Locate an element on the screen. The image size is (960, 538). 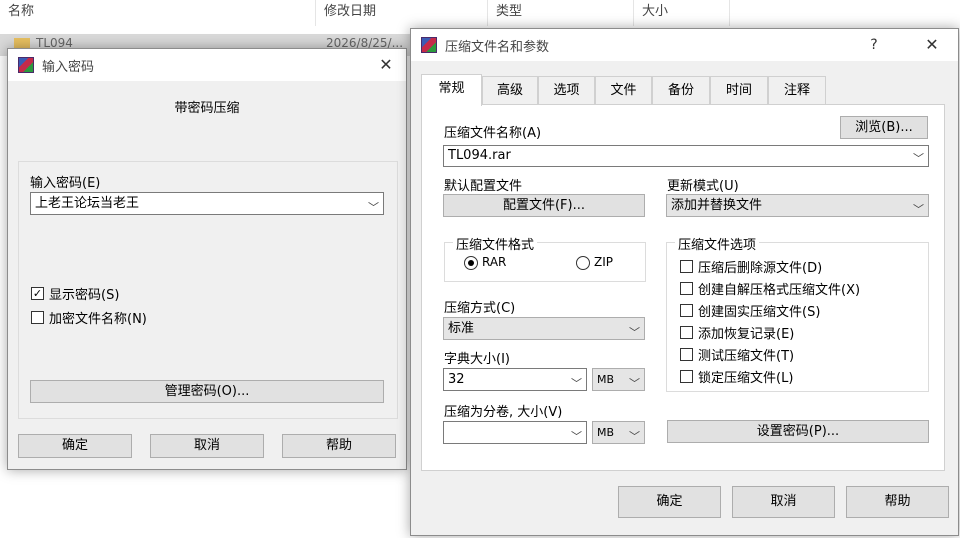
tab-files: 文件 is located at coordinates (623, 90).